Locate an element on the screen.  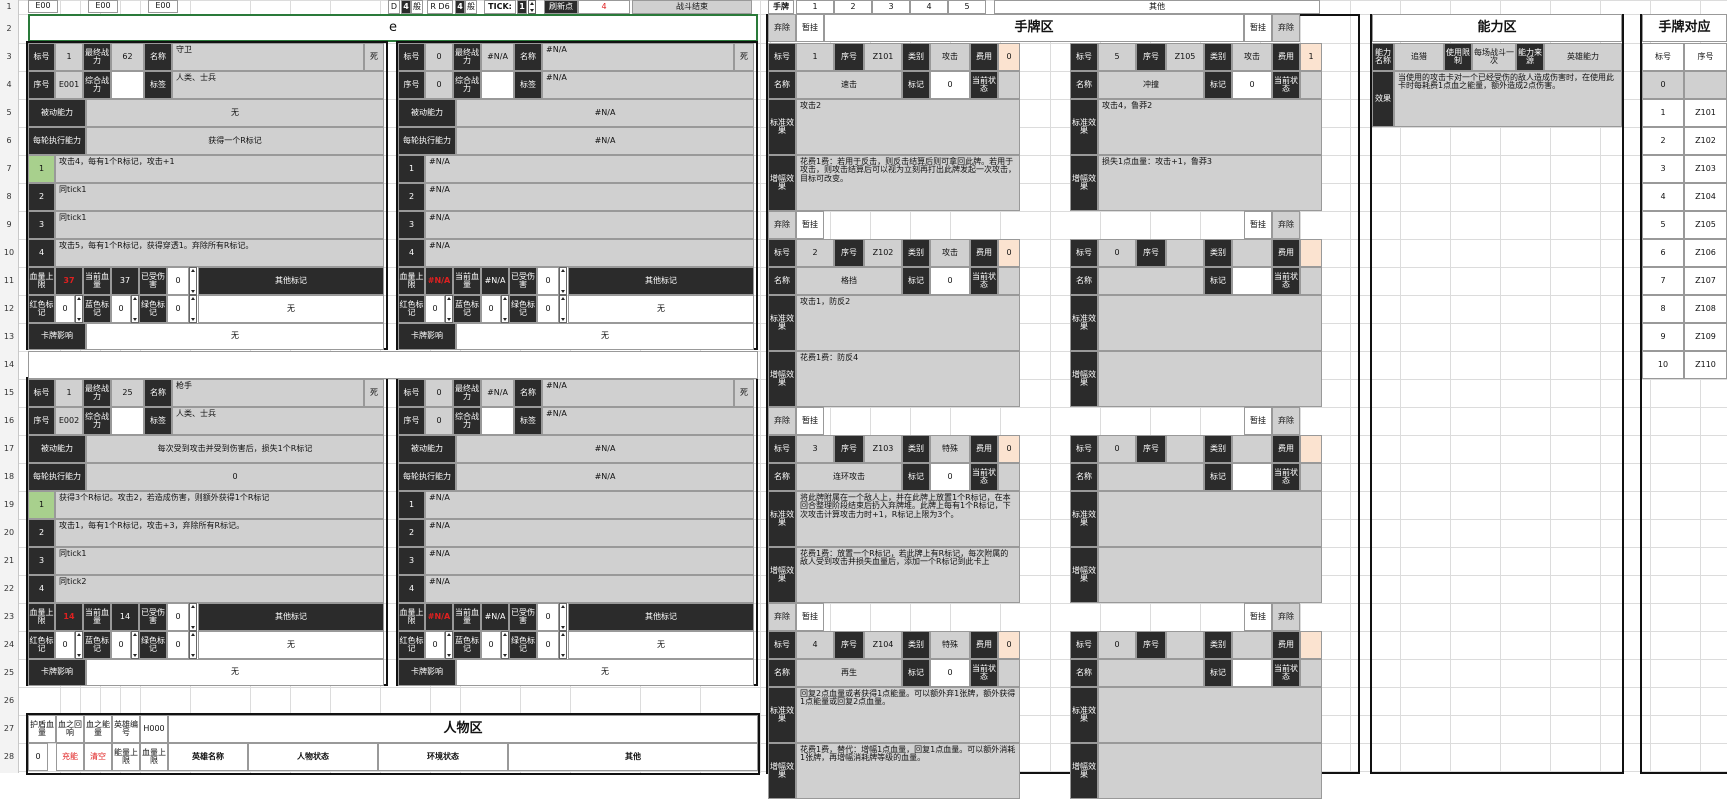
row-number: 28 is located at coordinates (9, 757).